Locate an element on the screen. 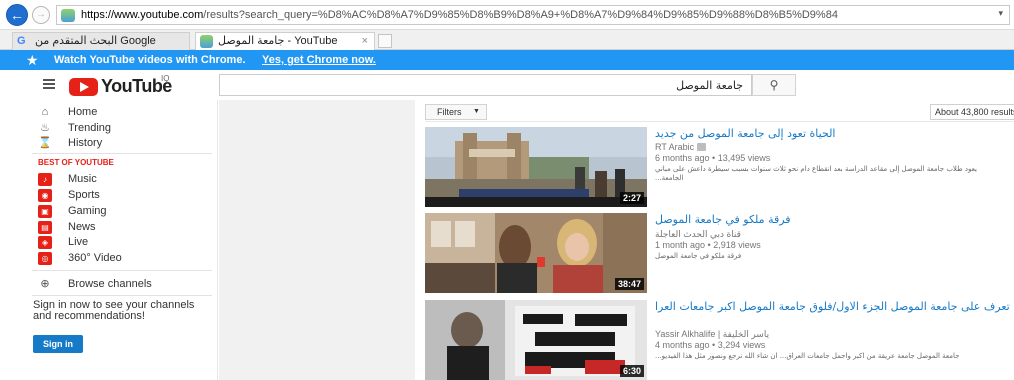 This screenshot has height=380, width=1014. youtube-play-logo-icon is located at coordinates (83, 87).